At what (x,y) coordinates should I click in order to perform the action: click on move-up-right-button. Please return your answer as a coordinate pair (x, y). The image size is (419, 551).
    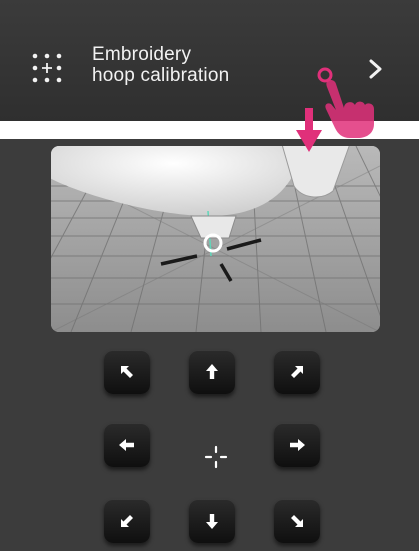
    Looking at the image, I should click on (297, 372).